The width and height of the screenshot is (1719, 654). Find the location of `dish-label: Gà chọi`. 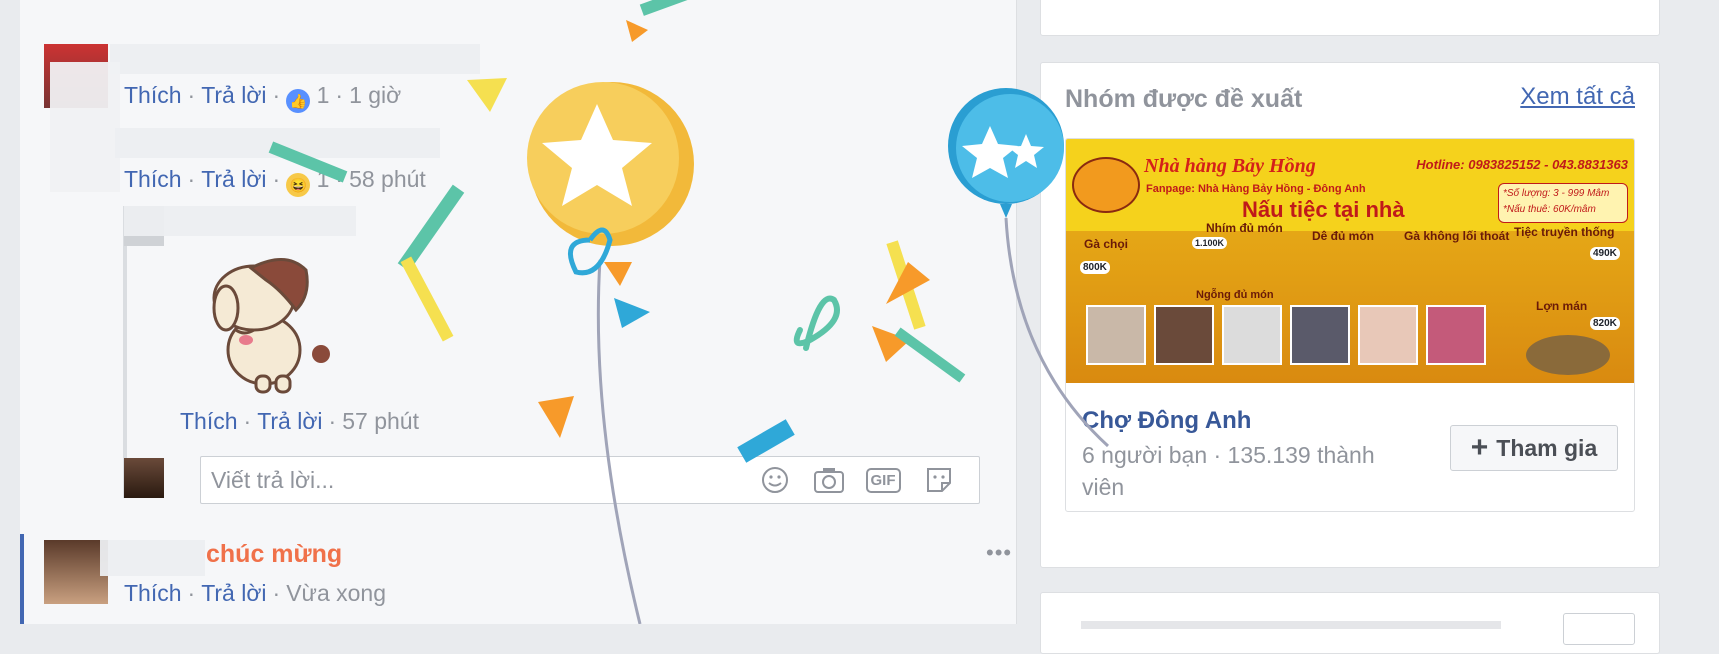

dish-label: Gà chọi is located at coordinates (1106, 244).